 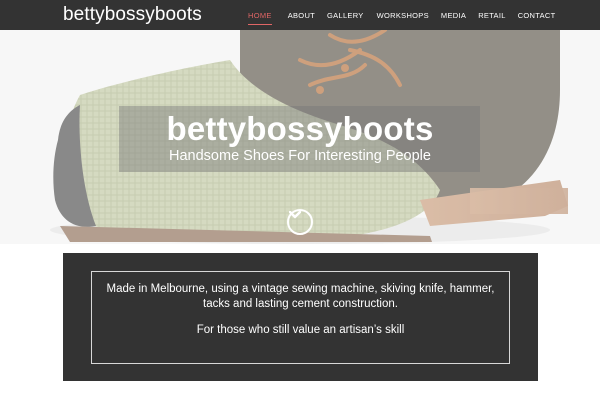 What do you see at coordinates (300, 222) in the screenshot?
I see `chevron-down-icon` at bounding box center [300, 222].